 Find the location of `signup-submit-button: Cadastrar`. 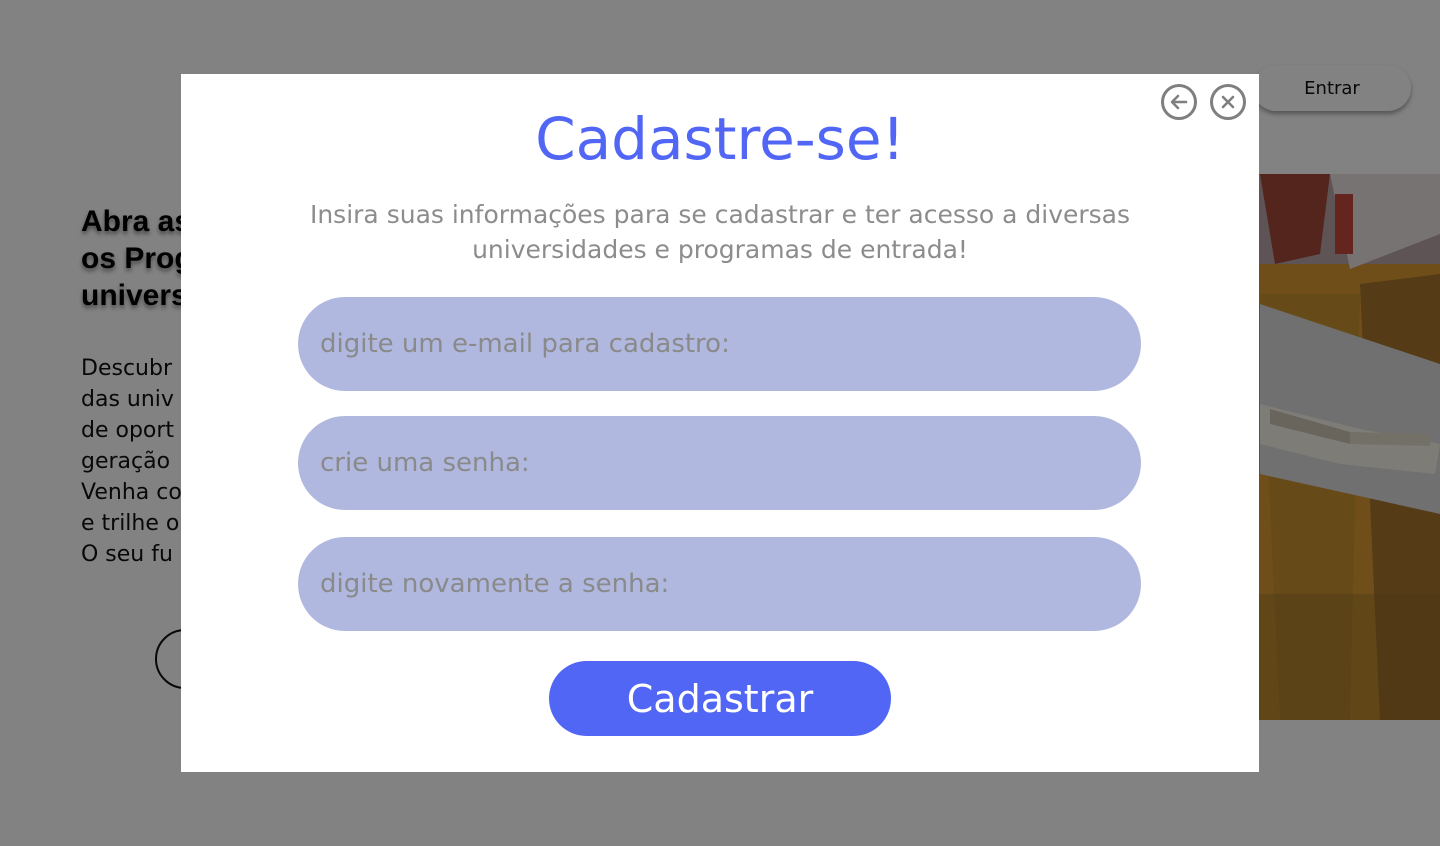

signup-submit-button: Cadastrar is located at coordinates (720, 698).